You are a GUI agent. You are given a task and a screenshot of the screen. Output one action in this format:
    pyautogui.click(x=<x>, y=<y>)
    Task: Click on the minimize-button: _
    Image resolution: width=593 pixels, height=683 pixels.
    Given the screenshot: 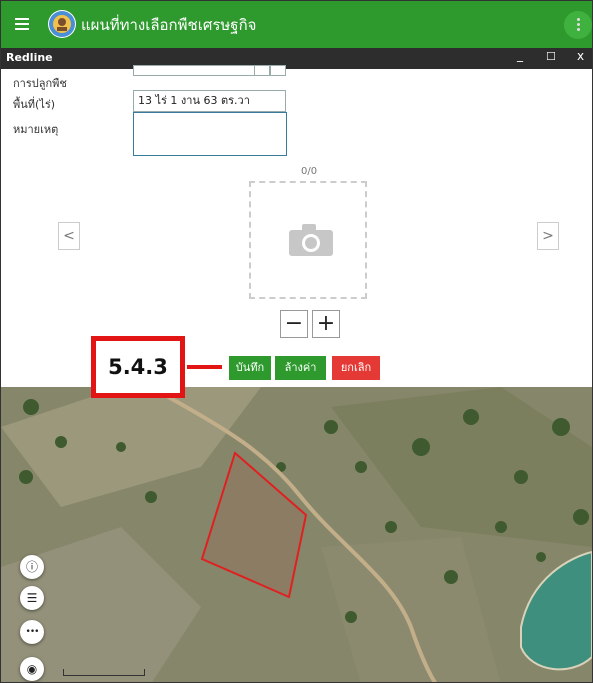 What is the action you would take?
    pyautogui.click(x=520, y=55)
    